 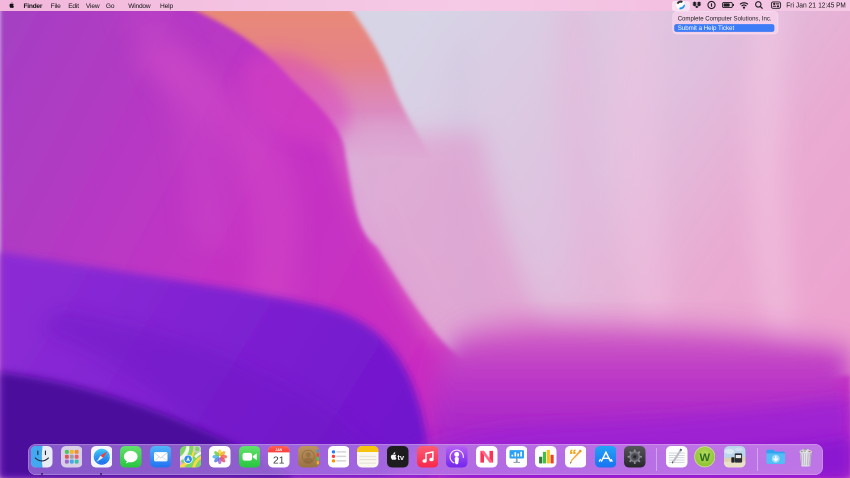 What do you see at coordinates (139, 6) in the screenshot?
I see `svg-text: Window` at bounding box center [139, 6].